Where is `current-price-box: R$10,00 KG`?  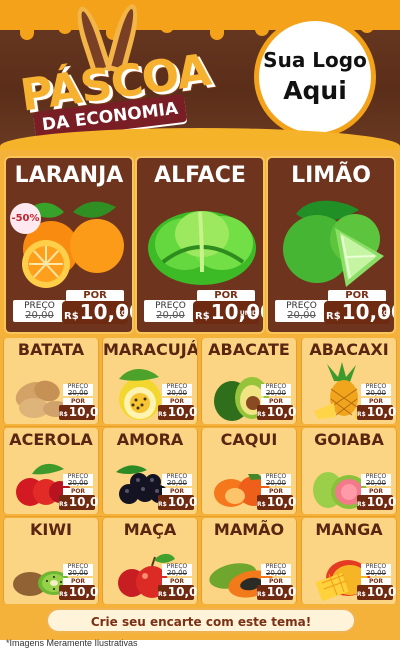 current-price-box: R$10,00 KG is located at coordinates (97, 312).